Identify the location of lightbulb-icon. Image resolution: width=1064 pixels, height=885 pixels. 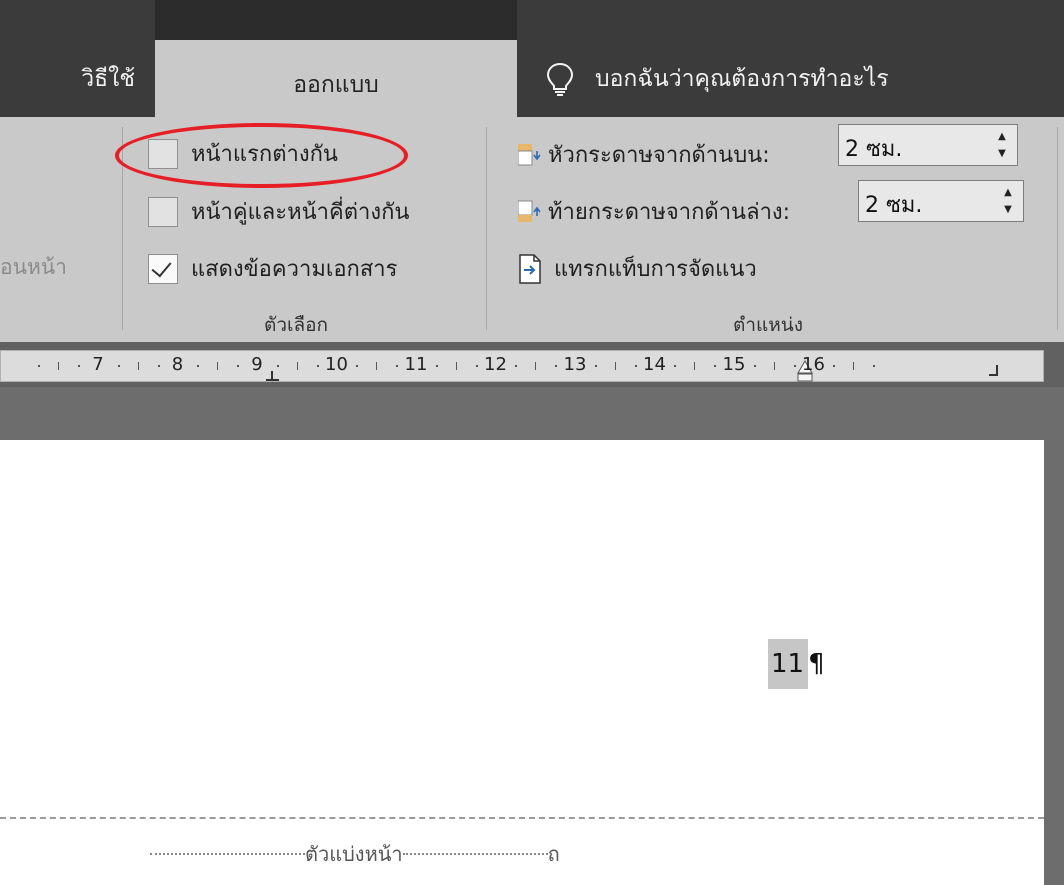
(560, 79).